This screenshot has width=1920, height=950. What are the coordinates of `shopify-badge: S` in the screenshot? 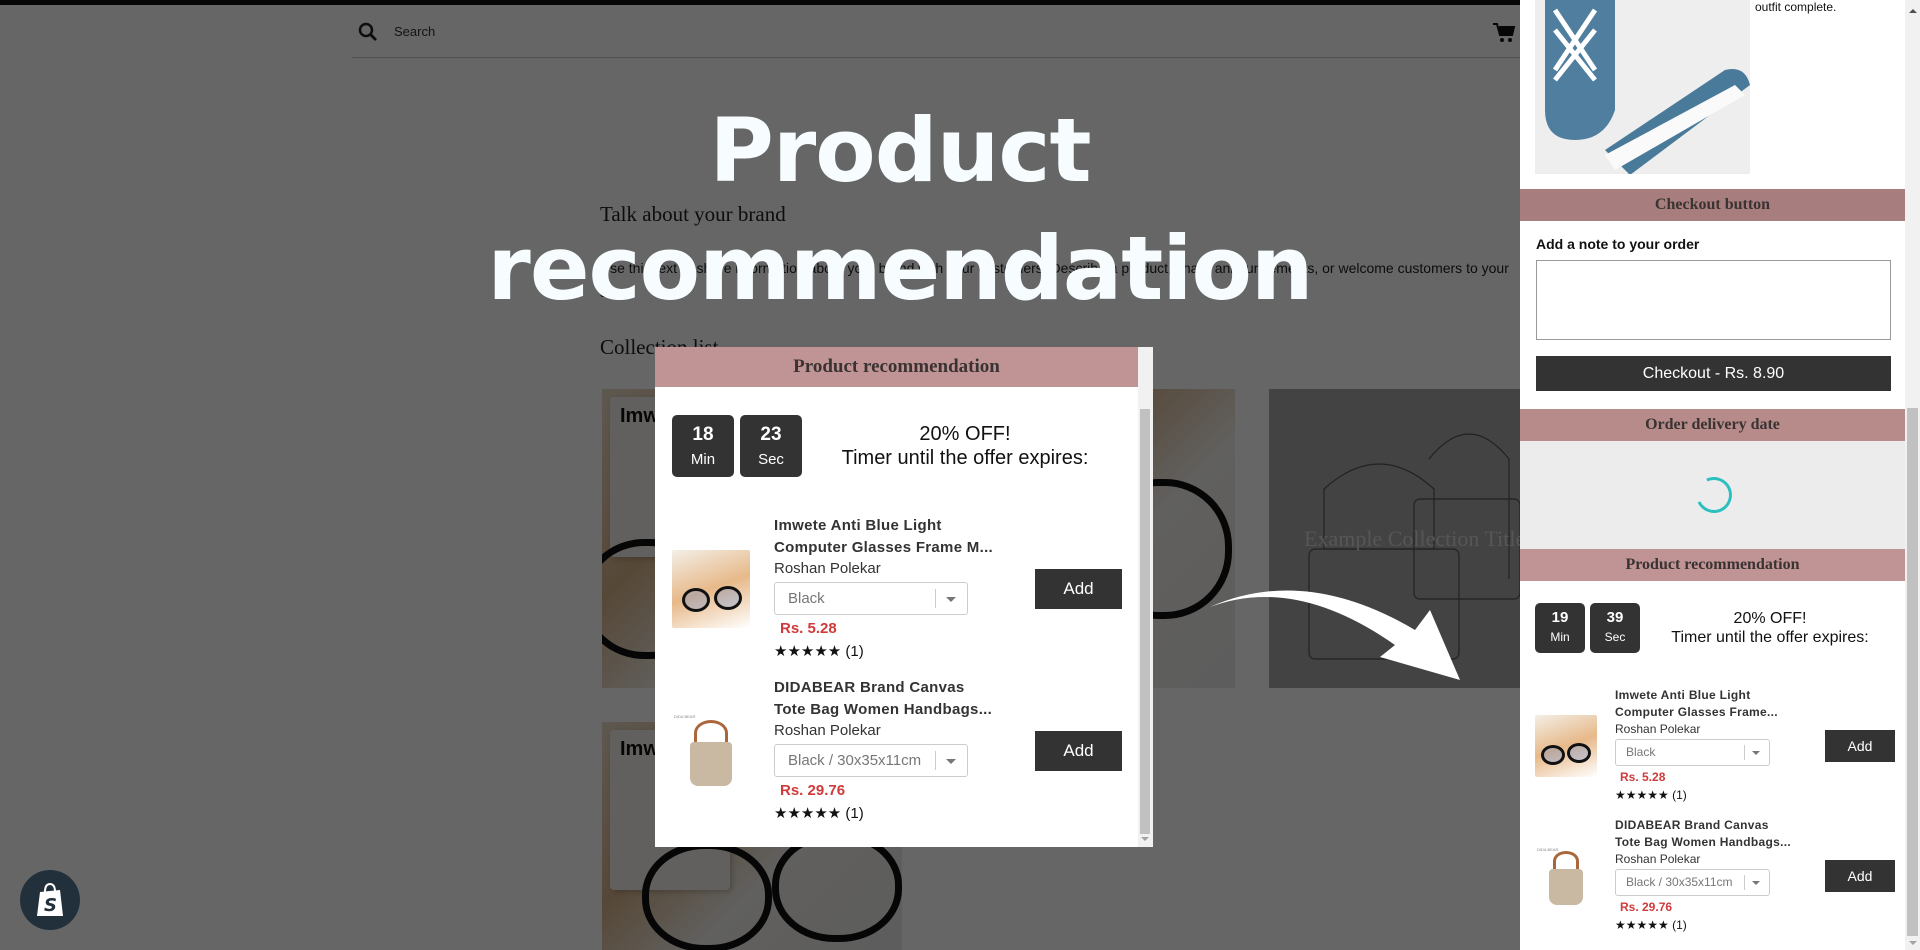 It's located at (50, 900).